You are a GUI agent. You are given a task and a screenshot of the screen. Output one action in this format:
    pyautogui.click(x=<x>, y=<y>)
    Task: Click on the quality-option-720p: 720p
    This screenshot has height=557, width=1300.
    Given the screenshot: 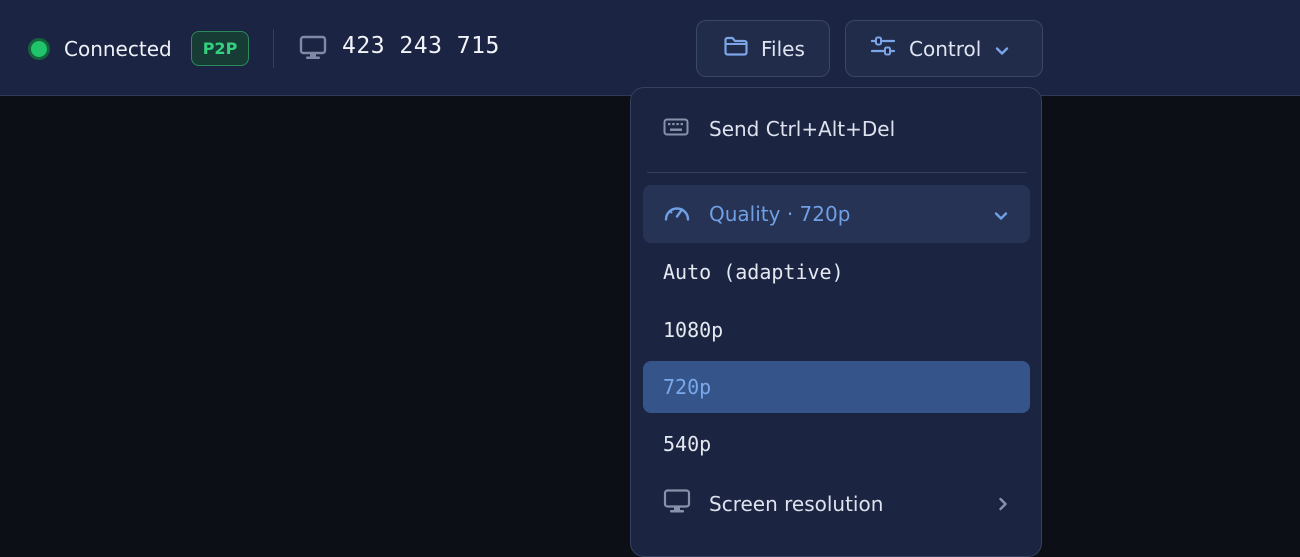 What is the action you would take?
    pyautogui.click(x=836, y=387)
    